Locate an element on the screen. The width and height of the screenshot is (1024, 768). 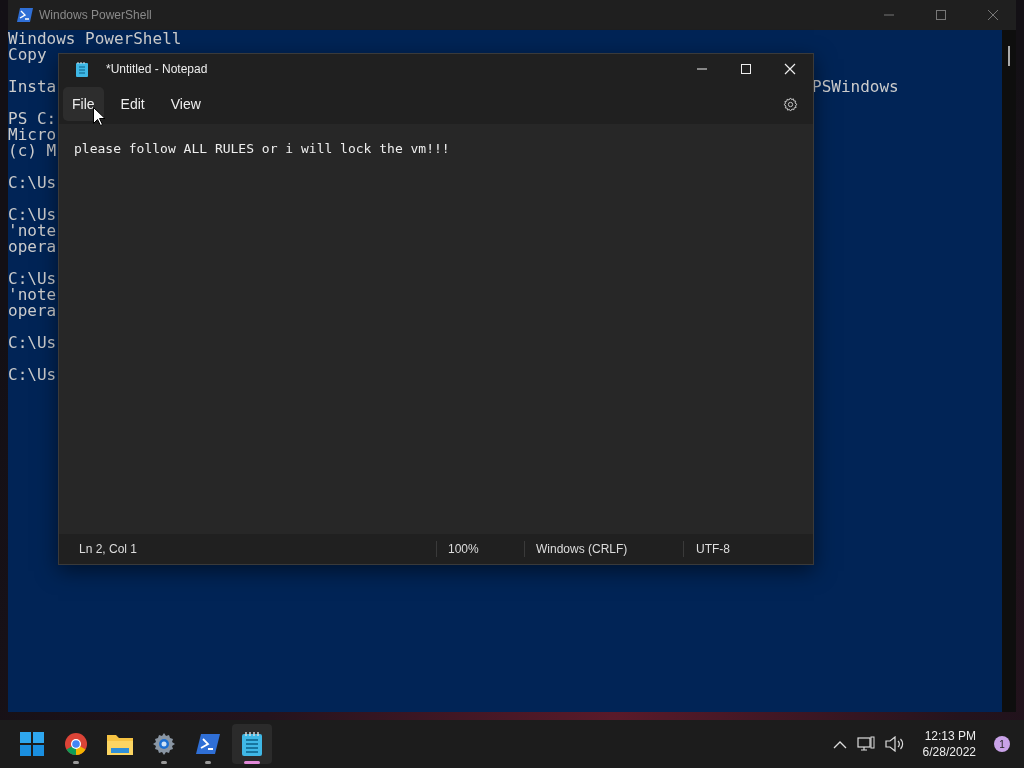
console-line: Windows PowerShell is located at coordinates (95, 38).